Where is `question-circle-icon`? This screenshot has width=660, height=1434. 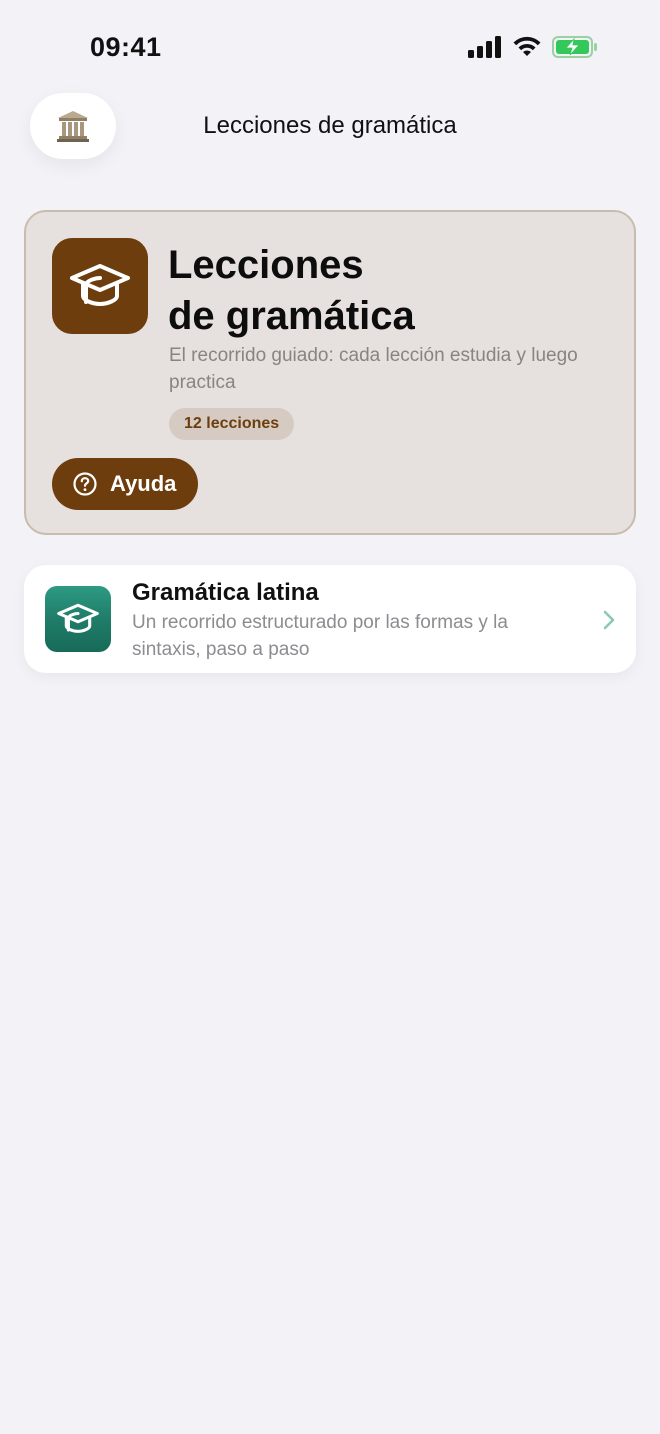
question-circle-icon is located at coordinates (85, 484).